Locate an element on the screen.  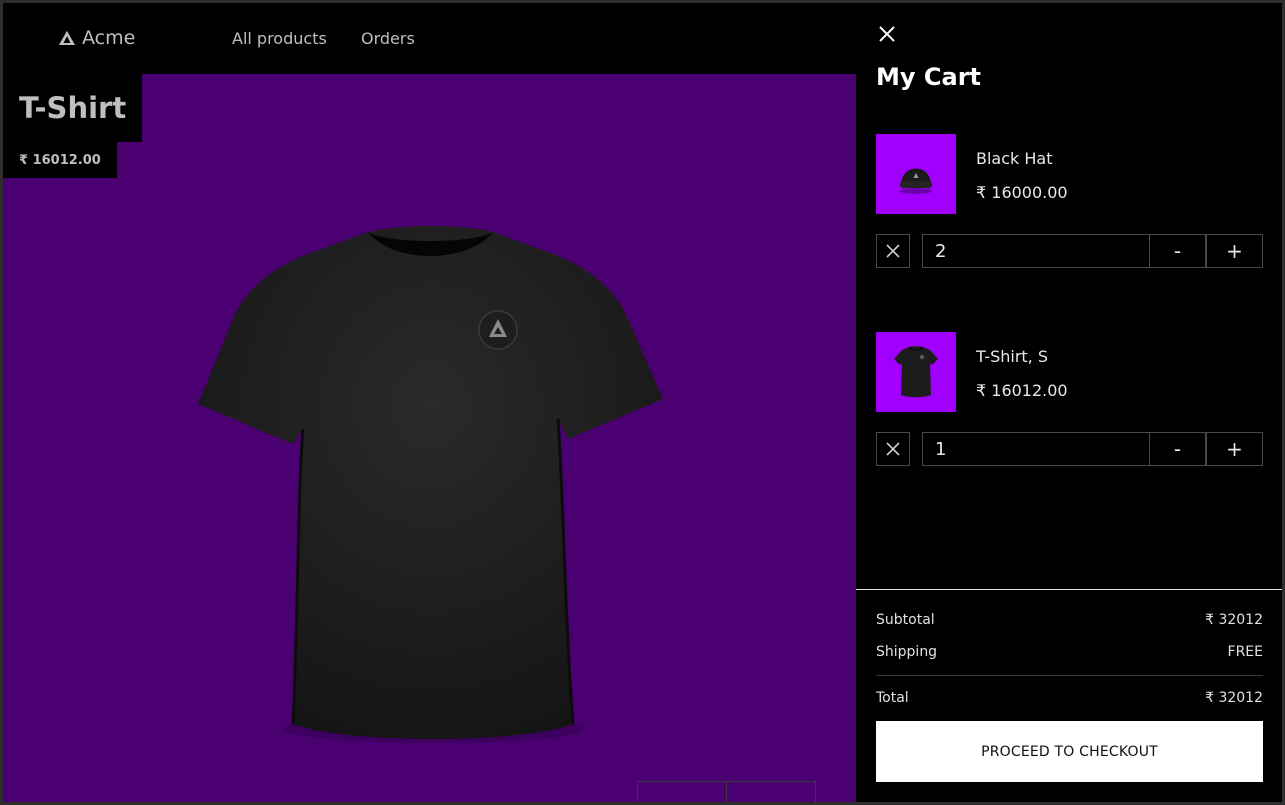
cart-item-price: ₹ 16000.00 is located at coordinates (1022, 192).